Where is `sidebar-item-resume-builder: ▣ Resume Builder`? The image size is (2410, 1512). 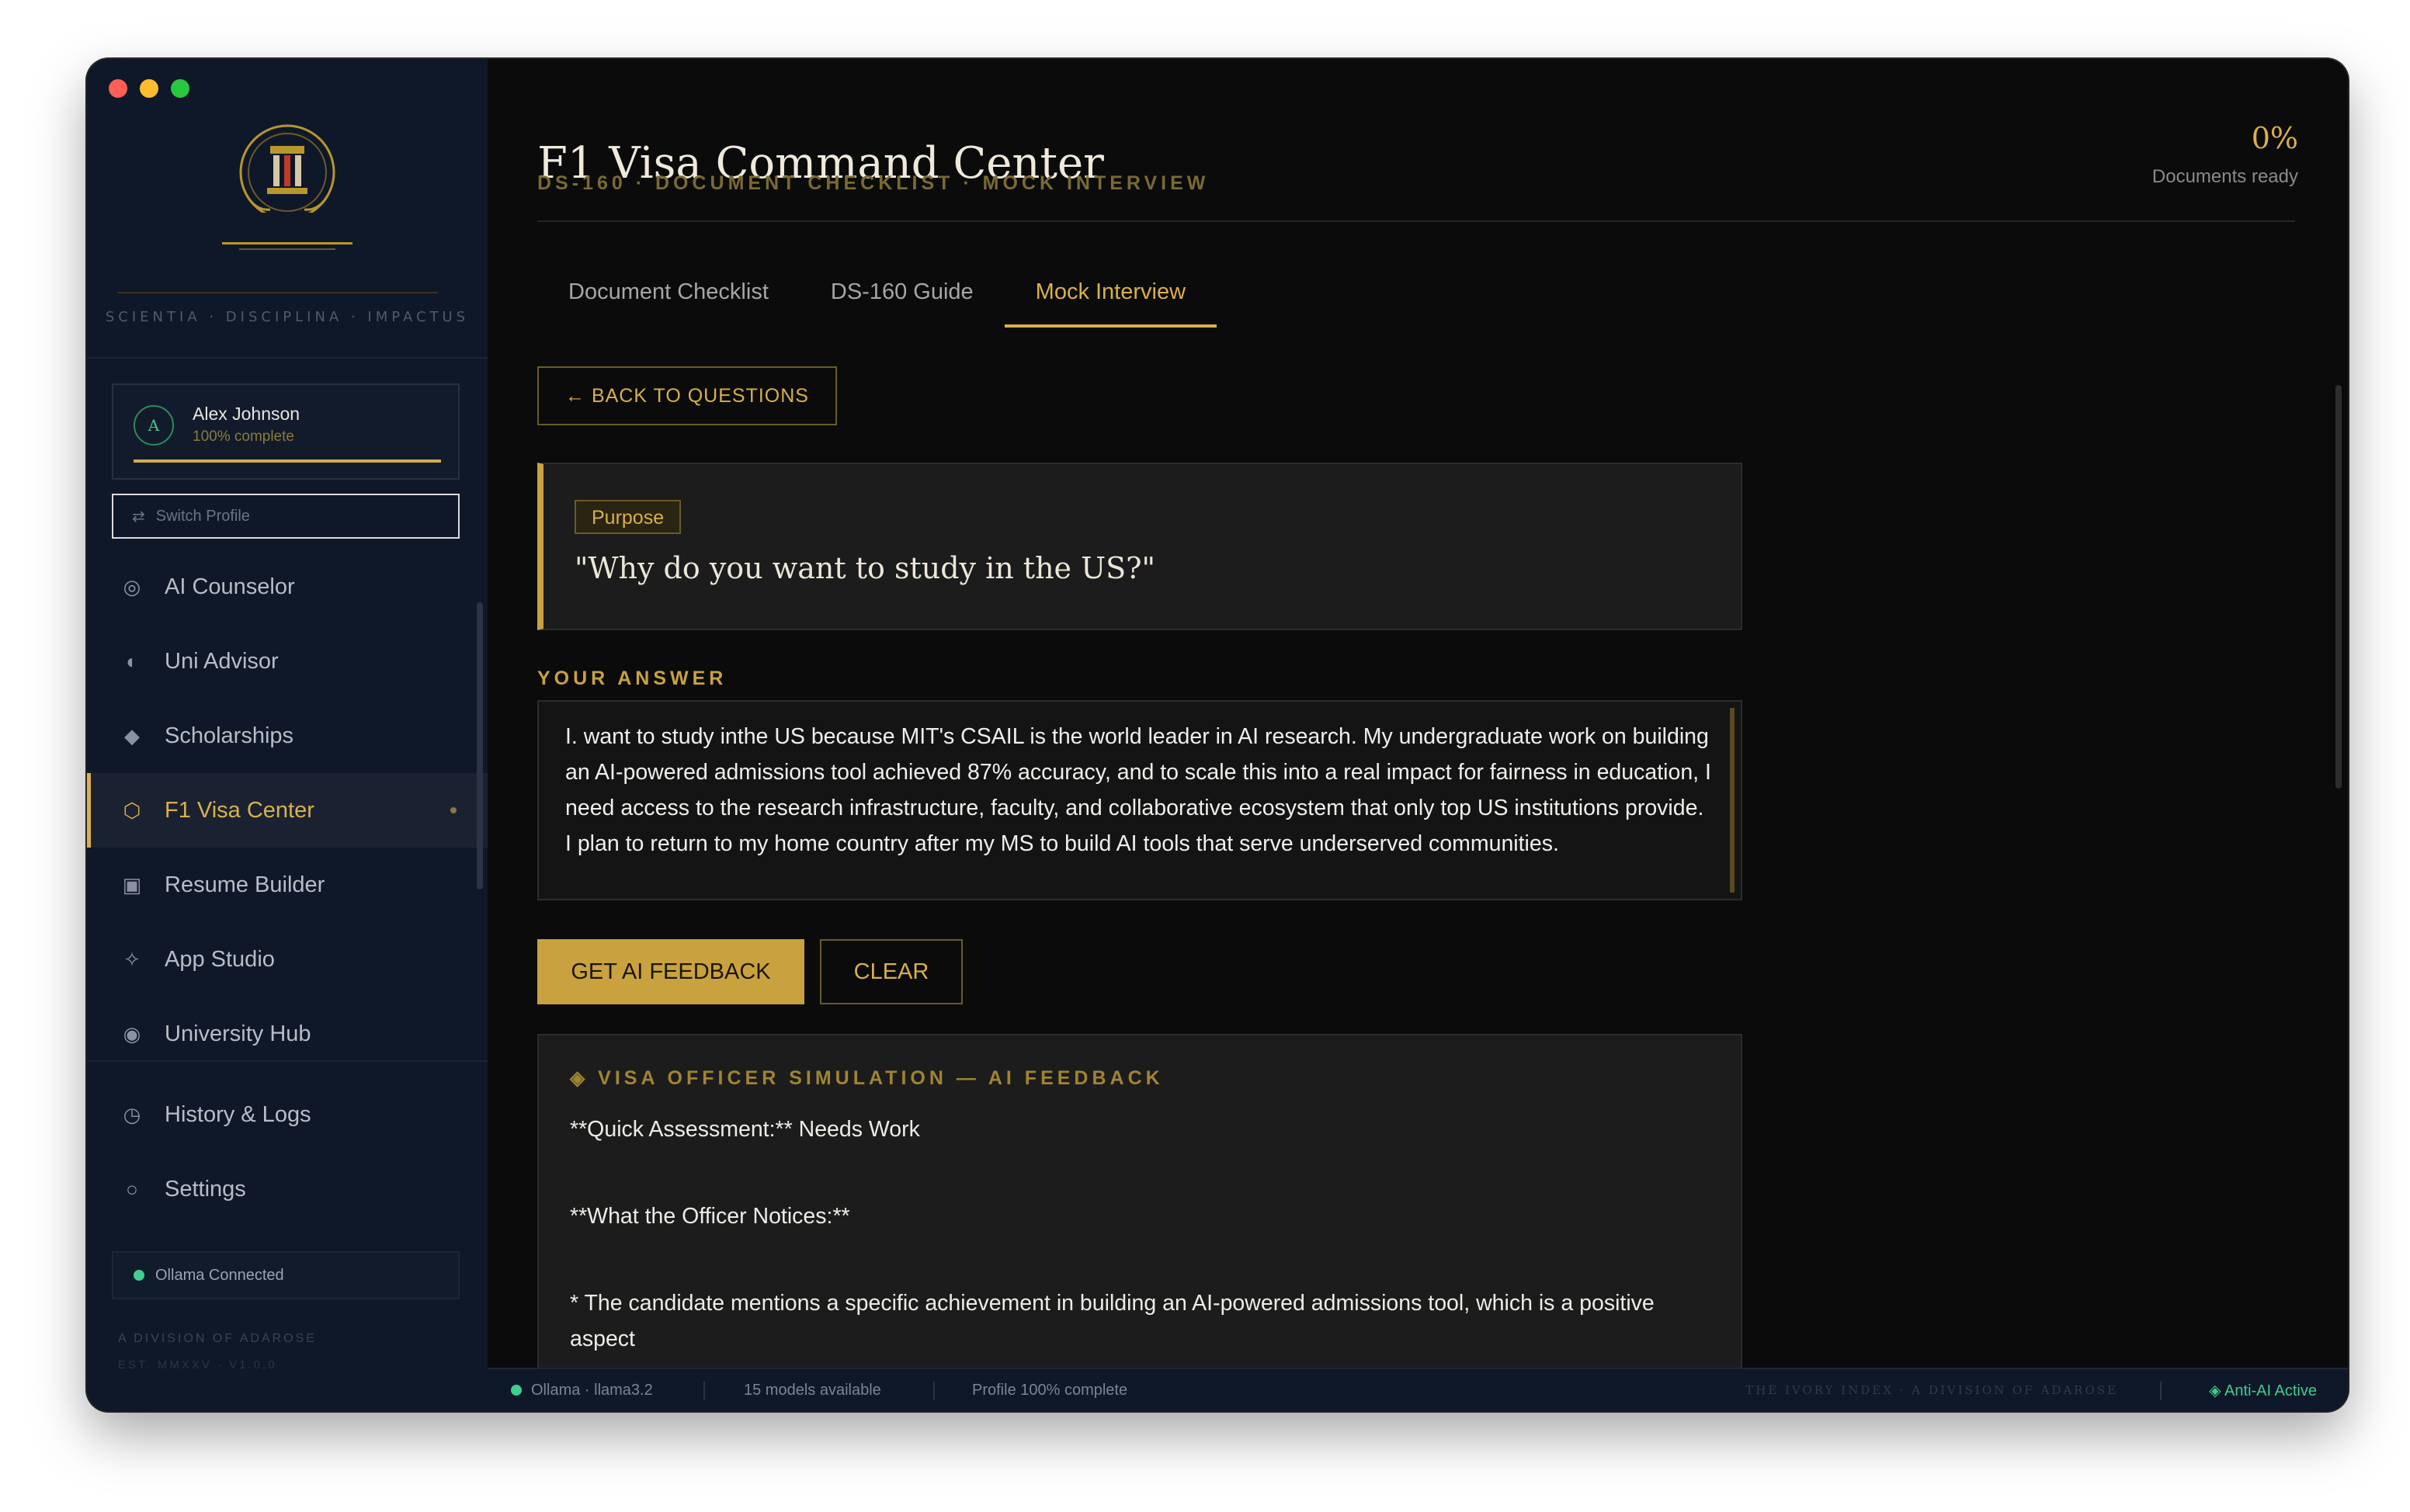
sidebar-item-resume-builder: ▣ Resume Builder is located at coordinates (287, 885).